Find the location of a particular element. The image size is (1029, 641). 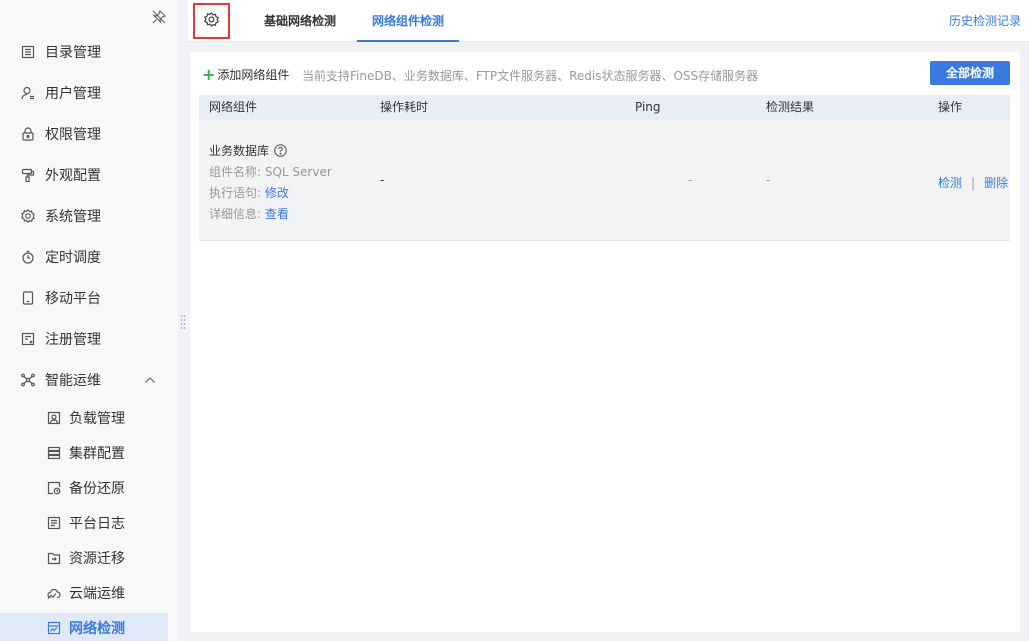

sidebar-item-users: 用户管理 is located at coordinates (84, 93).